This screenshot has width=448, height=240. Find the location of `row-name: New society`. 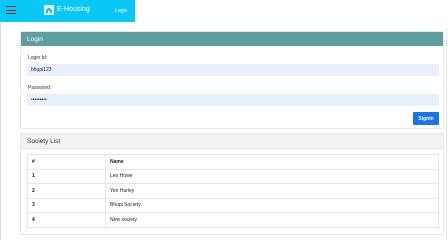

row-name: New society is located at coordinates (272, 220).